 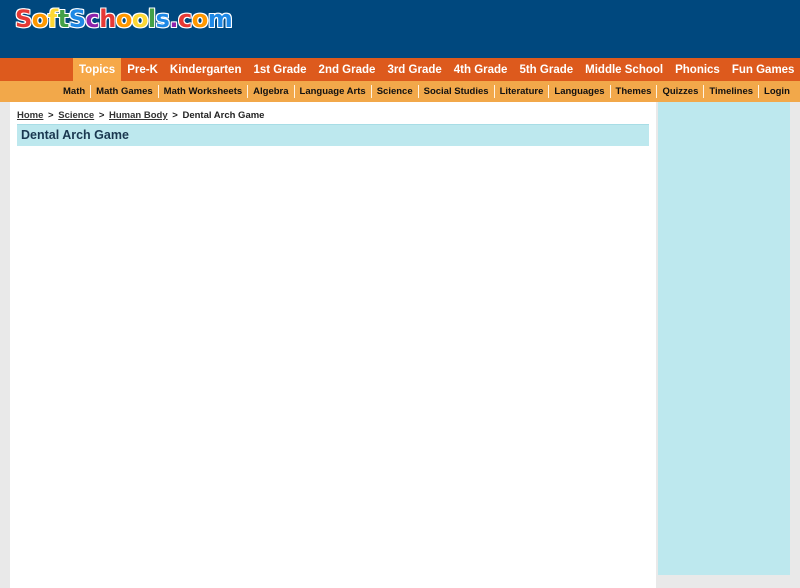 I want to click on nav-secondary-languages: Languages, so click(x=578, y=91).